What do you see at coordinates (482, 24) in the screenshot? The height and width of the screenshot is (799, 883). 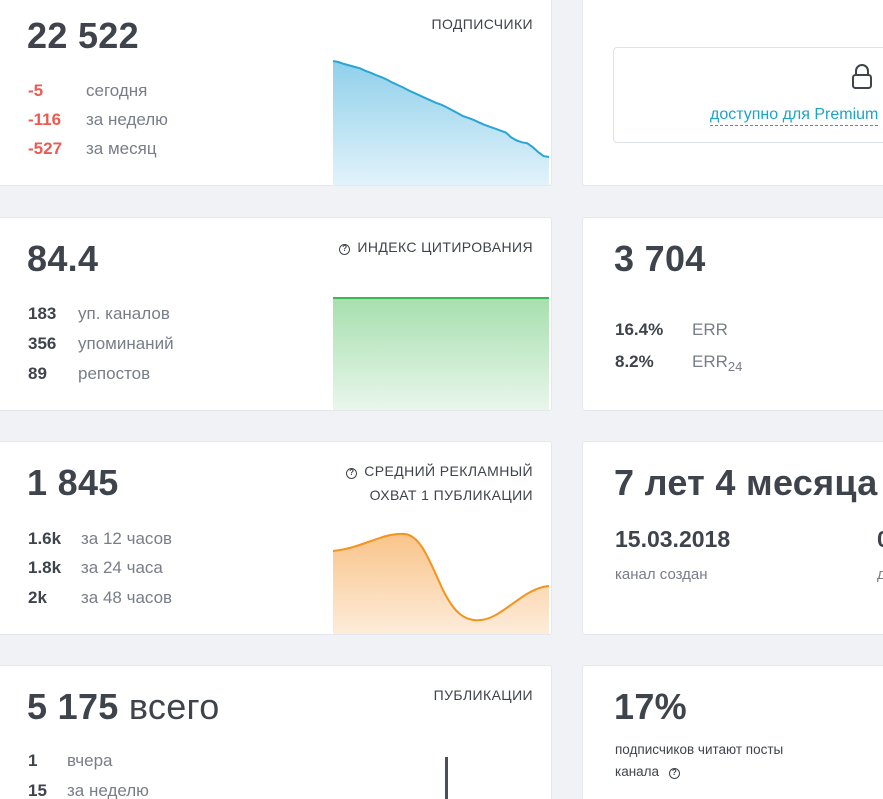 I see `subscribers-title: ПОДПИСЧИКИ` at bounding box center [482, 24].